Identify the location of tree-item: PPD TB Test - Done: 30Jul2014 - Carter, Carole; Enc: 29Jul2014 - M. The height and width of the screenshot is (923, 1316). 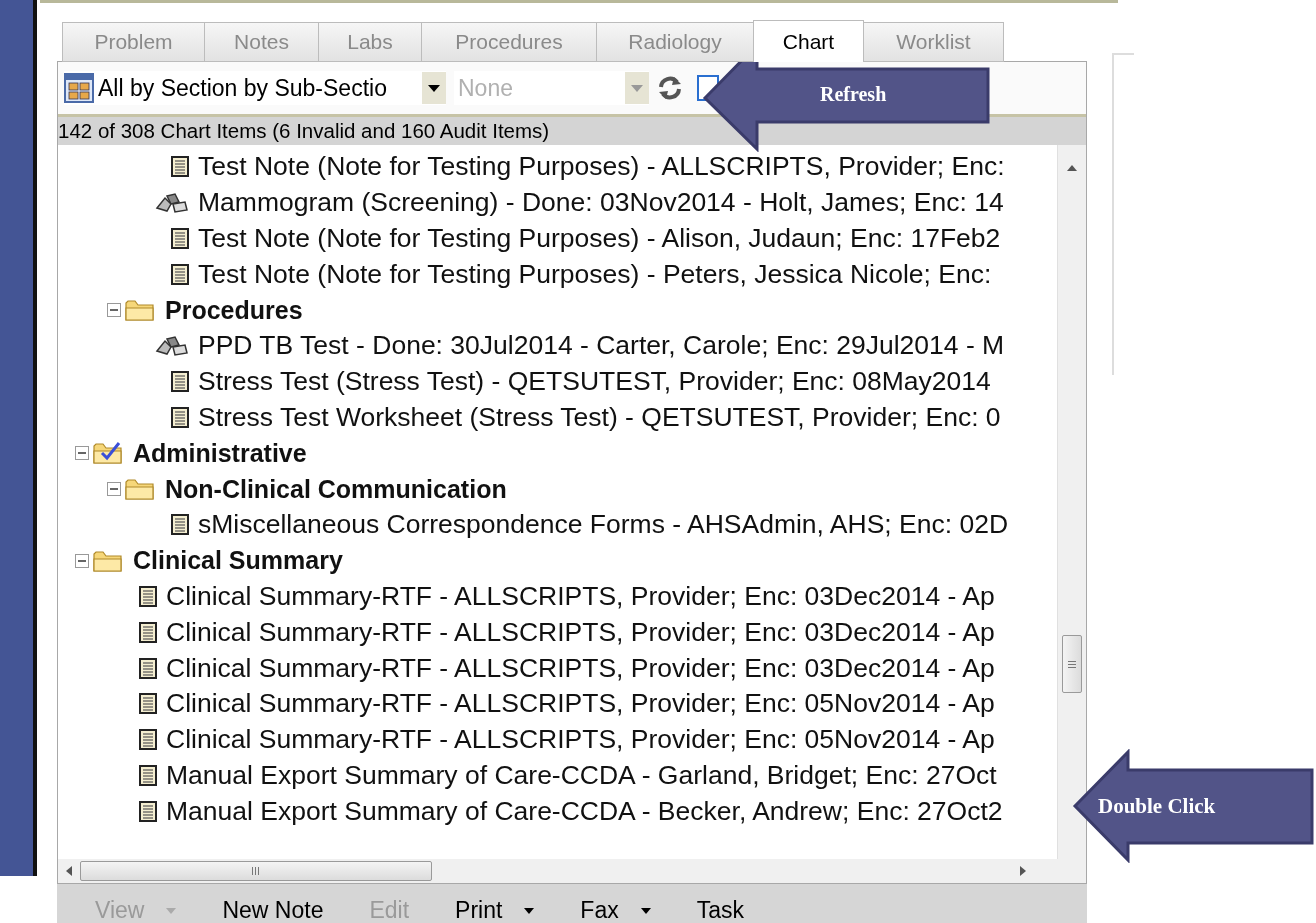
(601, 346).